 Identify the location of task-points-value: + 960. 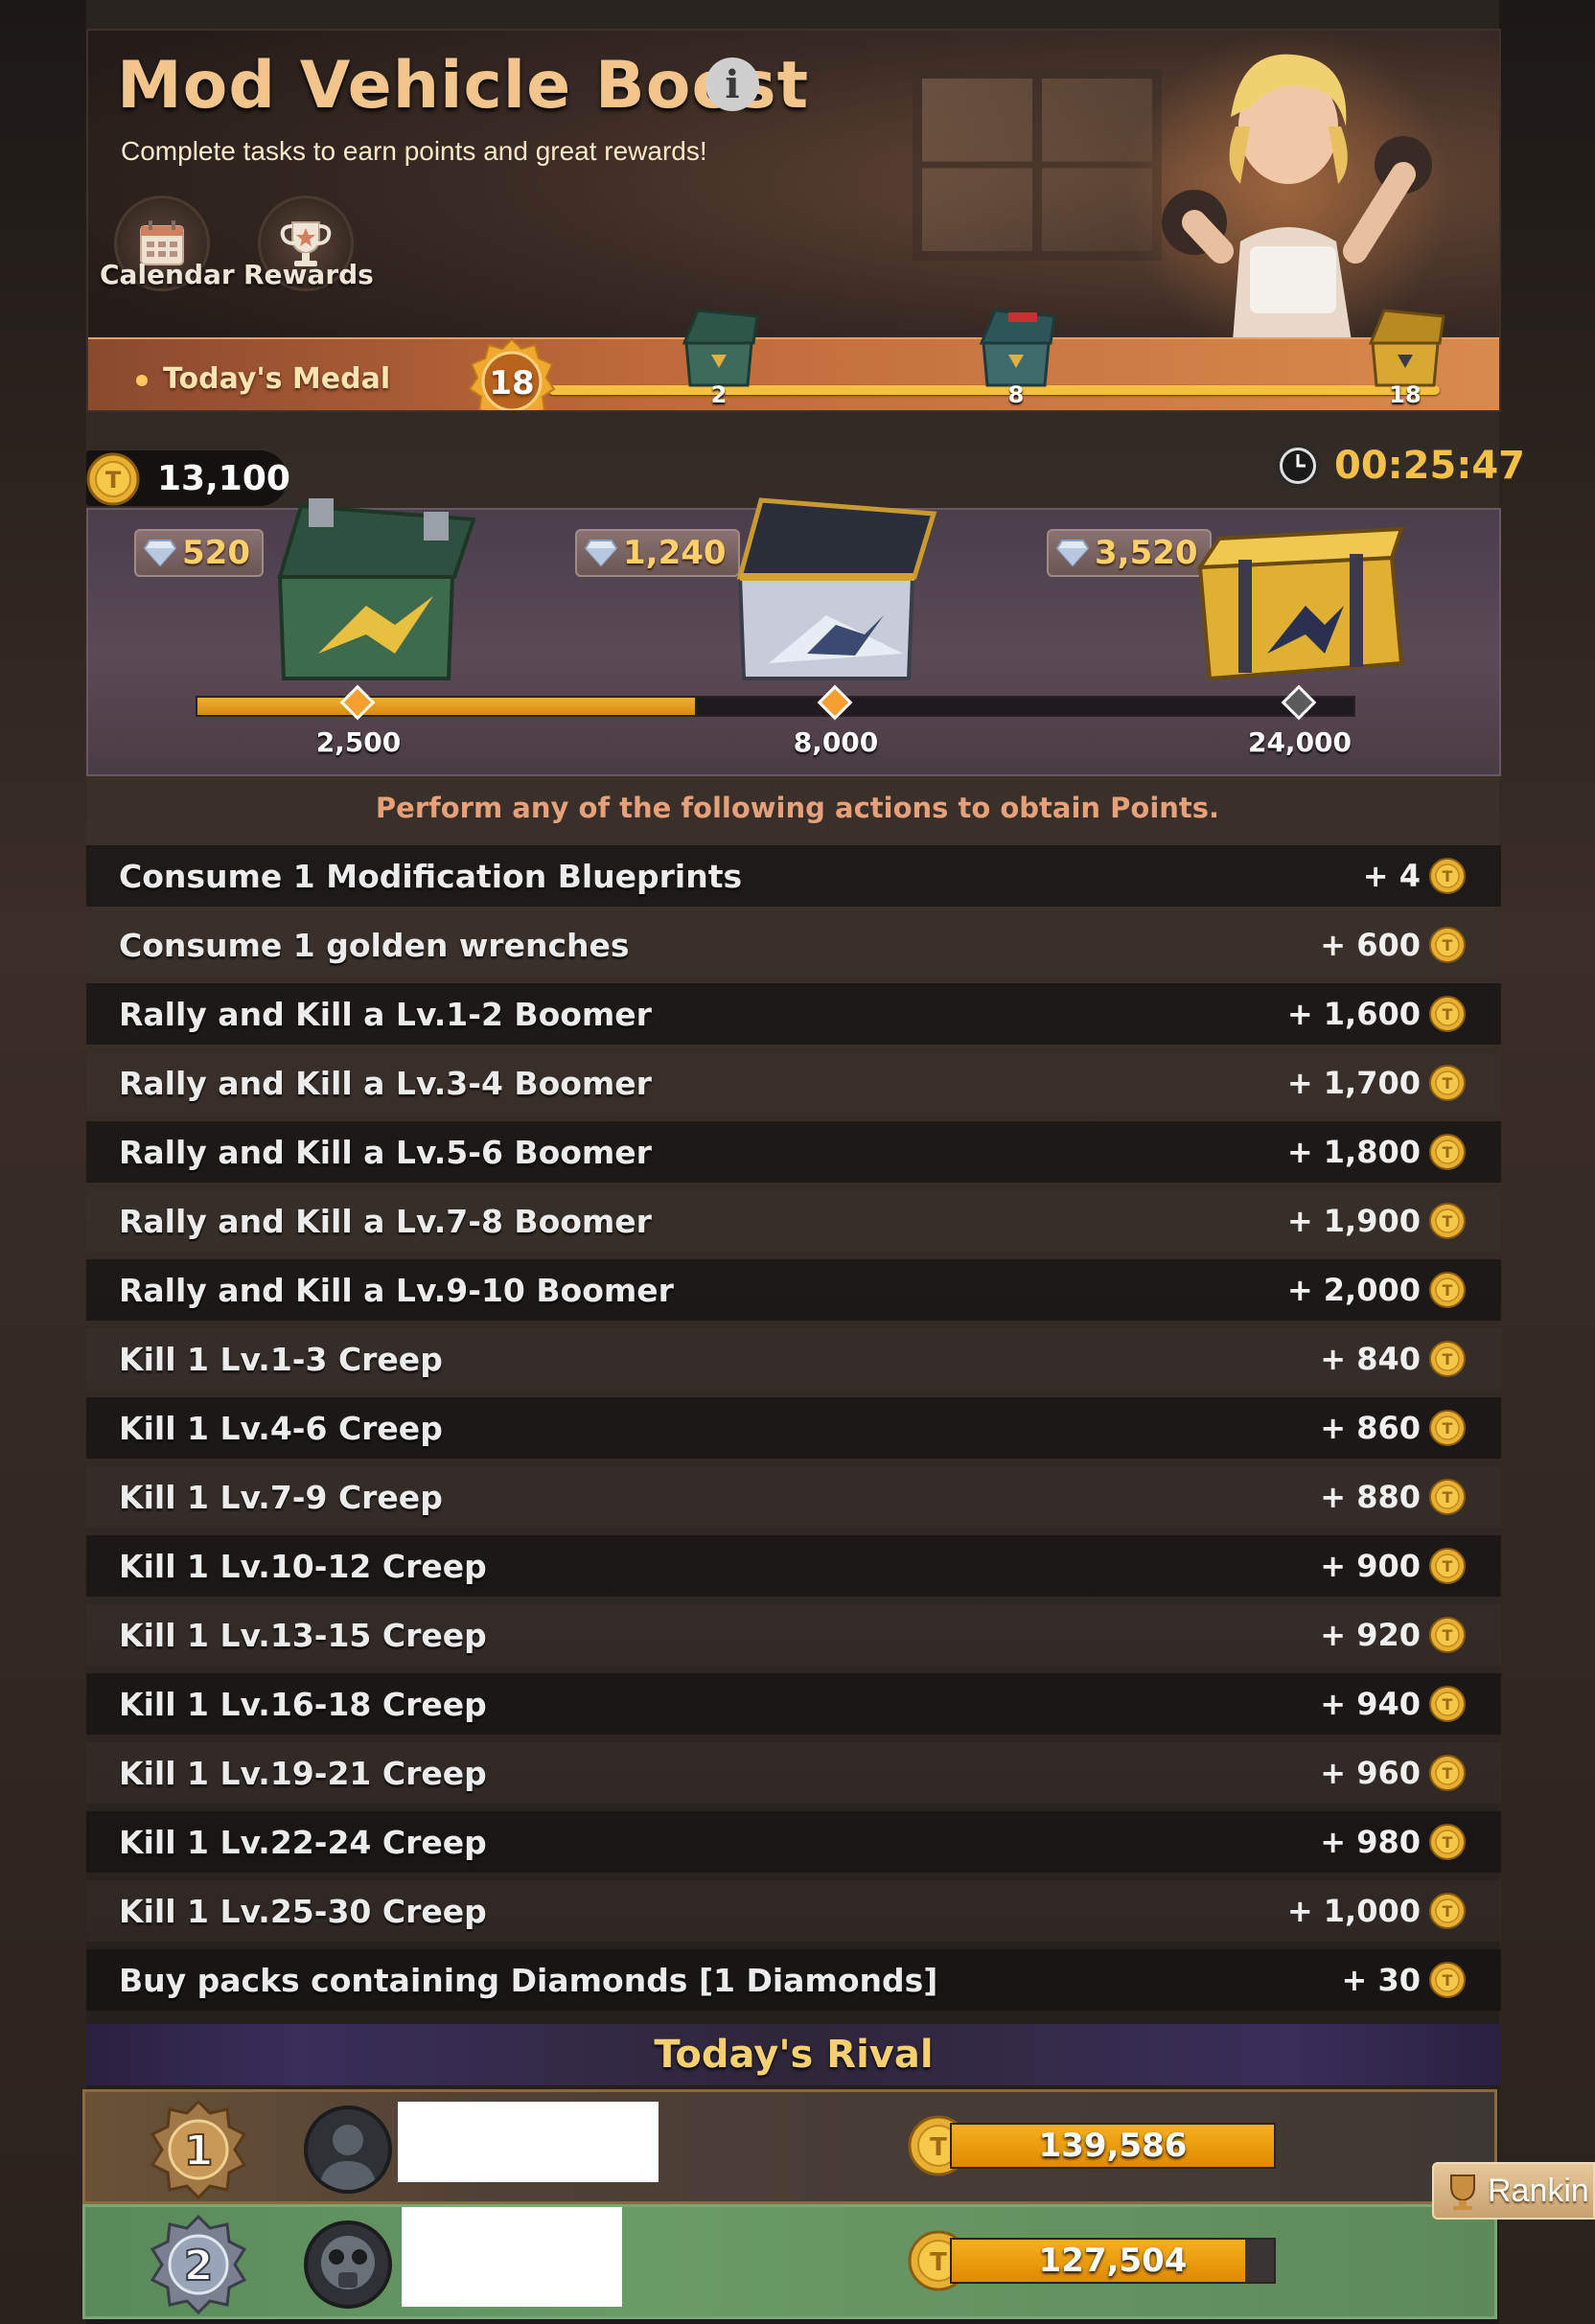
(1371, 1773).